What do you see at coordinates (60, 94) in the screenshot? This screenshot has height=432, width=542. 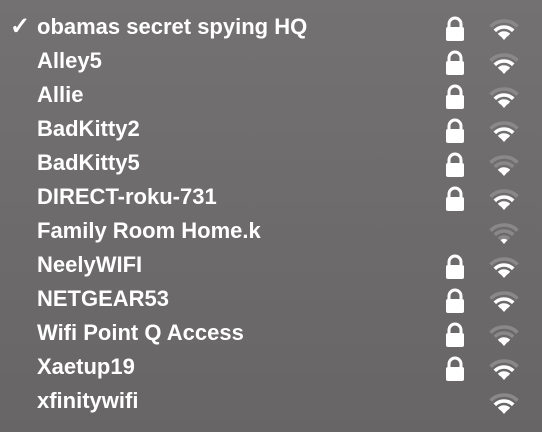 I see `network-name: Allie` at bounding box center [60, 94].